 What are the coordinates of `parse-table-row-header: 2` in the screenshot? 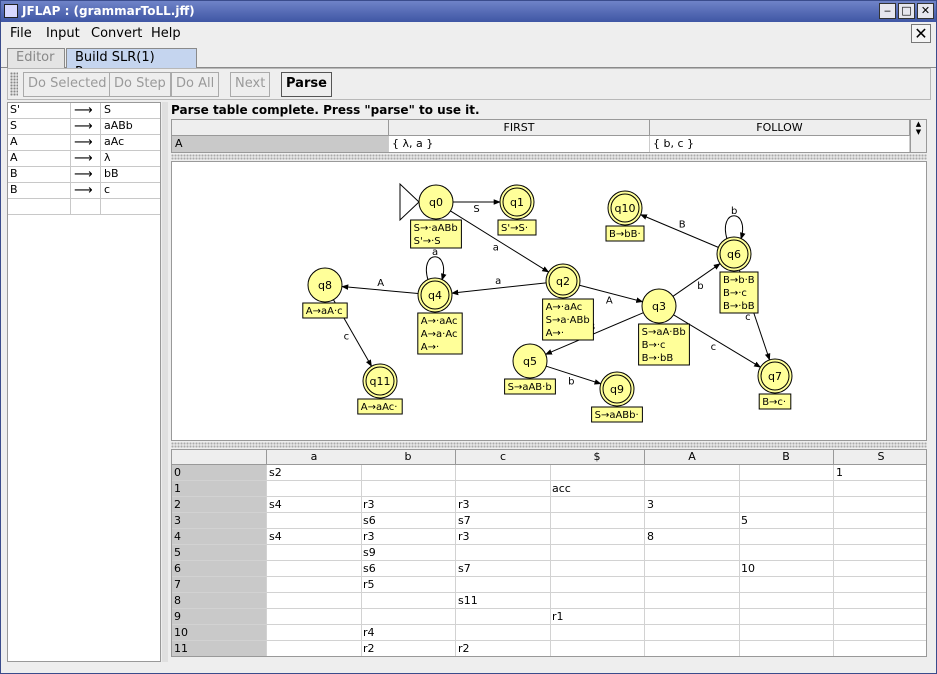 It's located at (219, 505).